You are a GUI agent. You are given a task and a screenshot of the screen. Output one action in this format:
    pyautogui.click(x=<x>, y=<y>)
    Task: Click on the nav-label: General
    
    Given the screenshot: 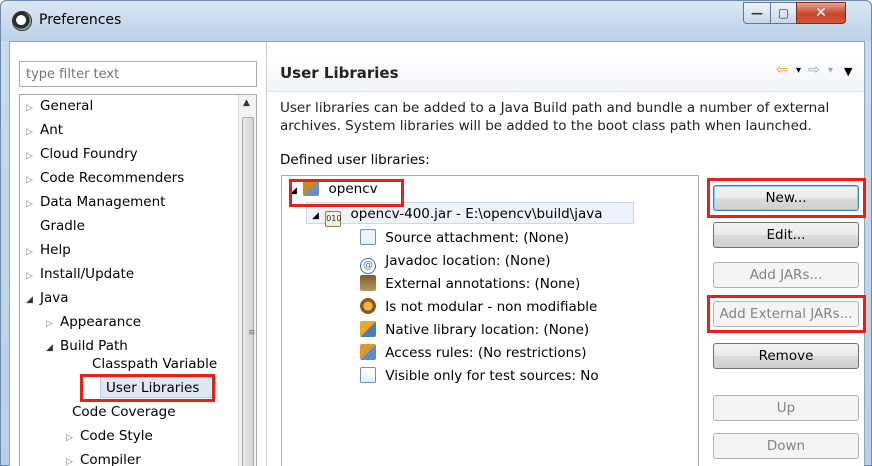 What is the action you would take?
    pyautogui.click(x=67, y=106)
    